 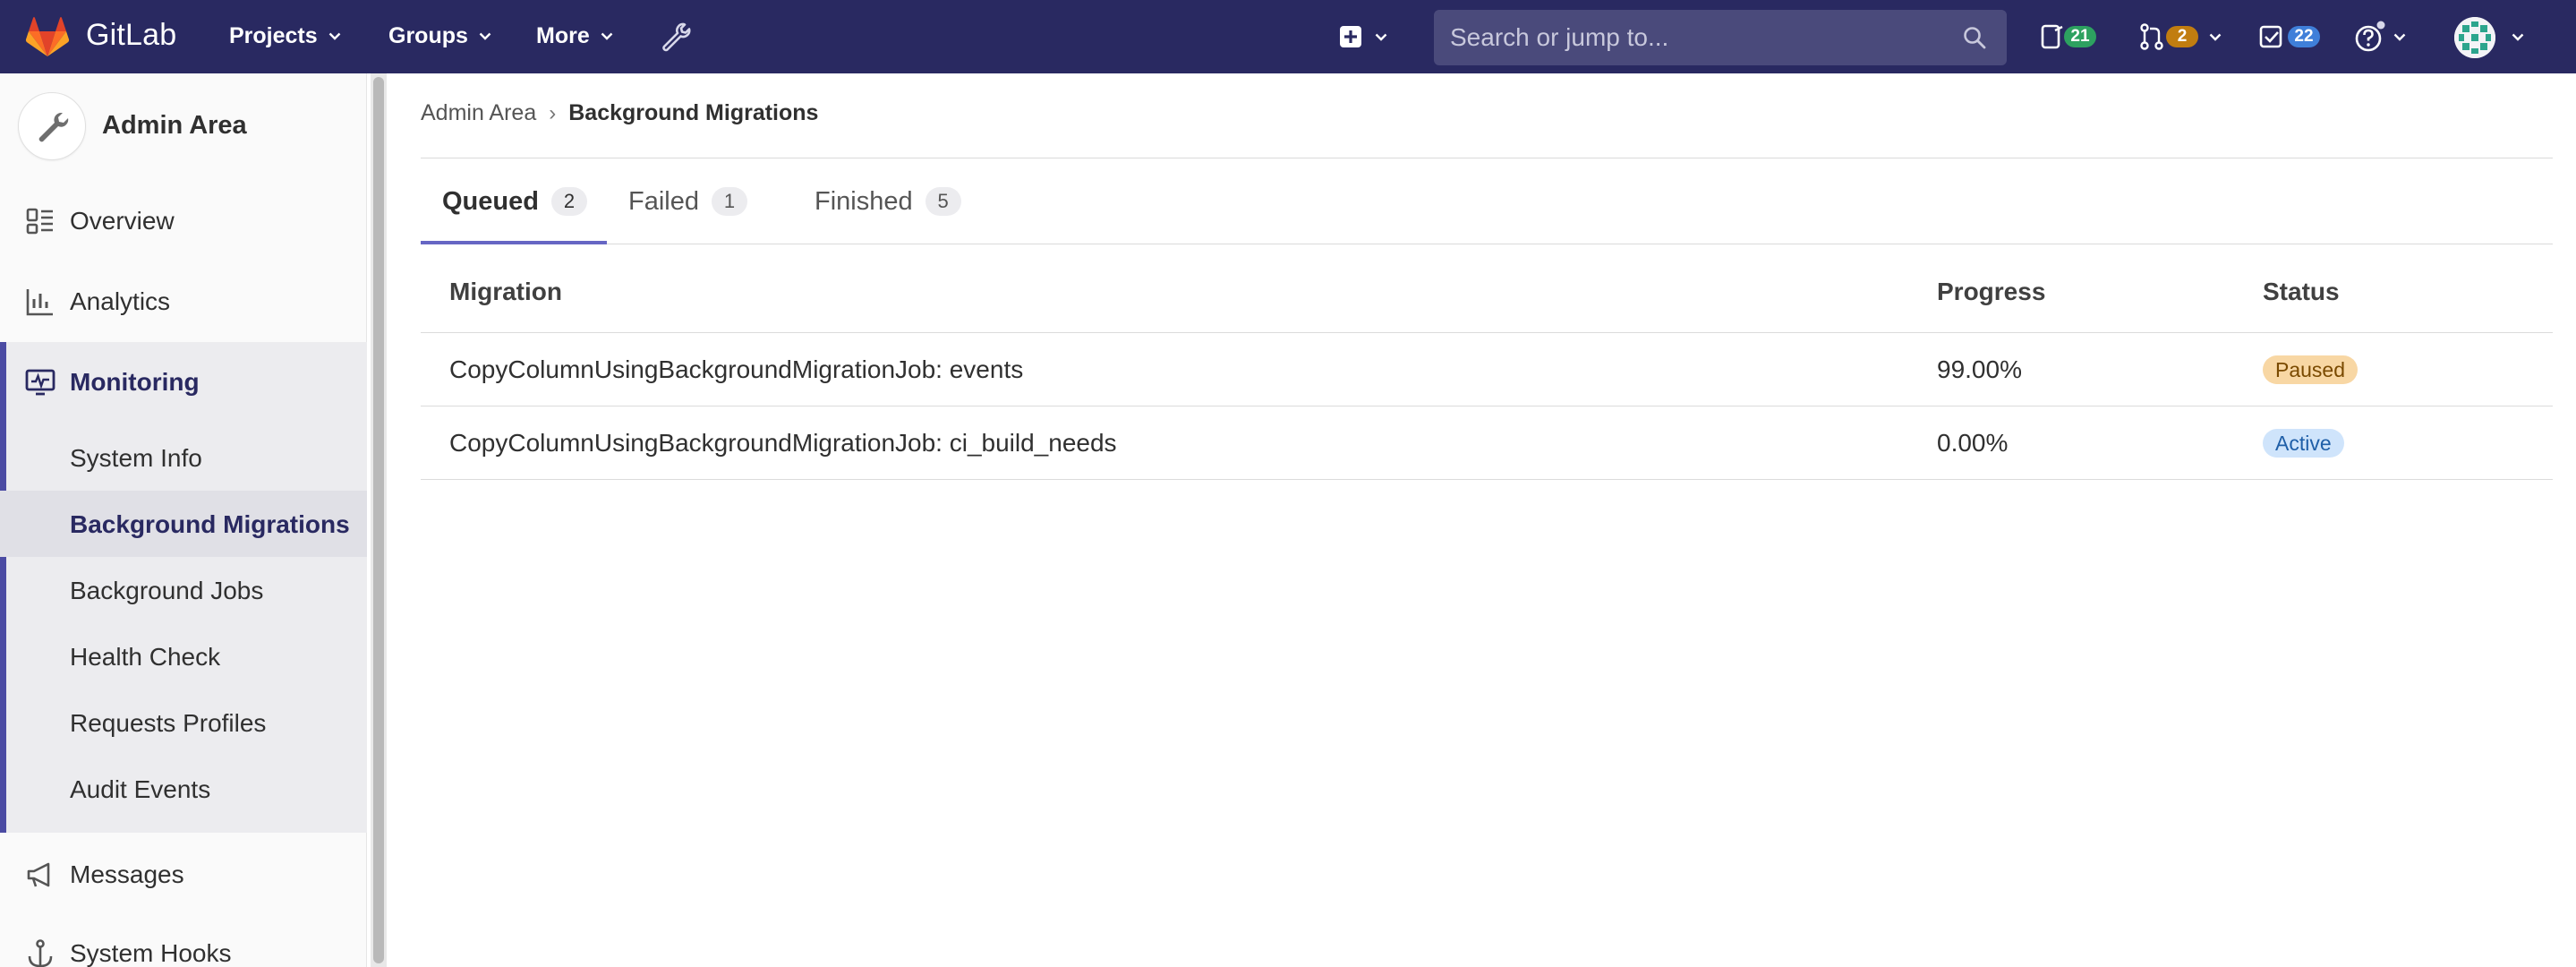 I want to click on sidebar-item-messages: Messages, so click(x=183, y=875).